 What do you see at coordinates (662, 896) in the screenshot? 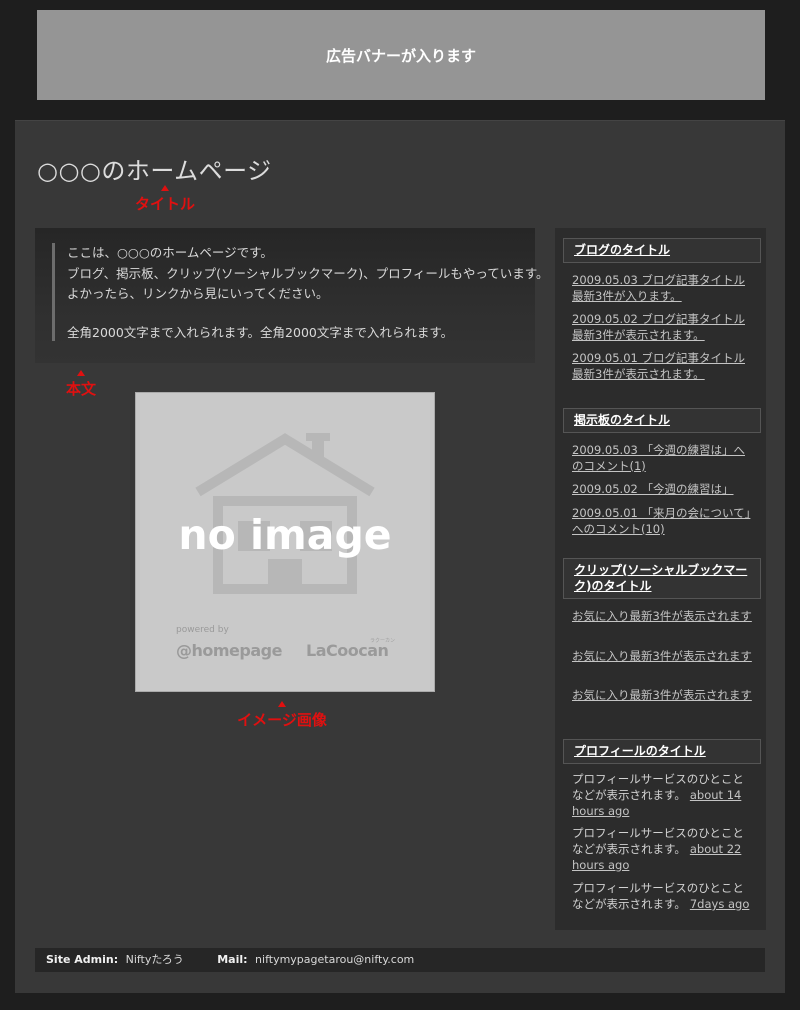
I see `profile-item: プロフィールサービスのひとことなどが表示されます。 7days ago` at bounding box center [662, 896].